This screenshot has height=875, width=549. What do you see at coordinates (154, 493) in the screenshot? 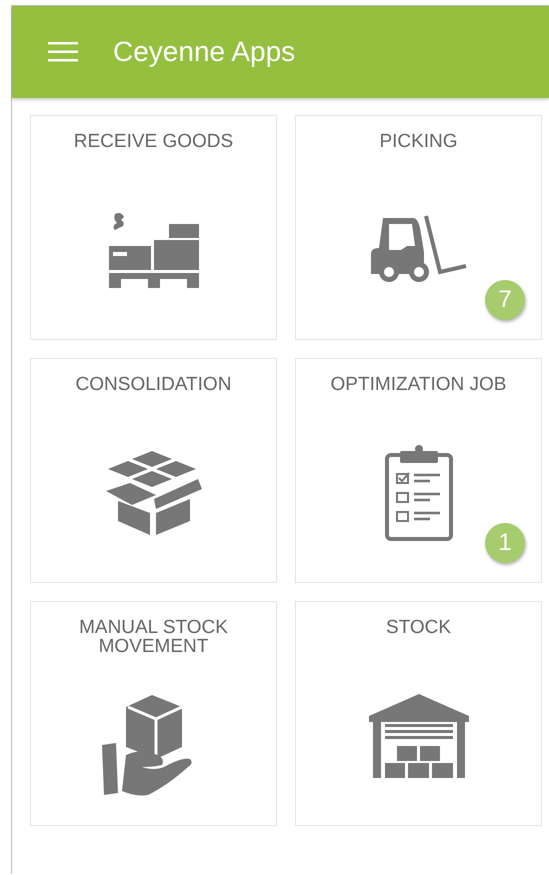
I see `open-box-icon` at bounding box center [154, 493].